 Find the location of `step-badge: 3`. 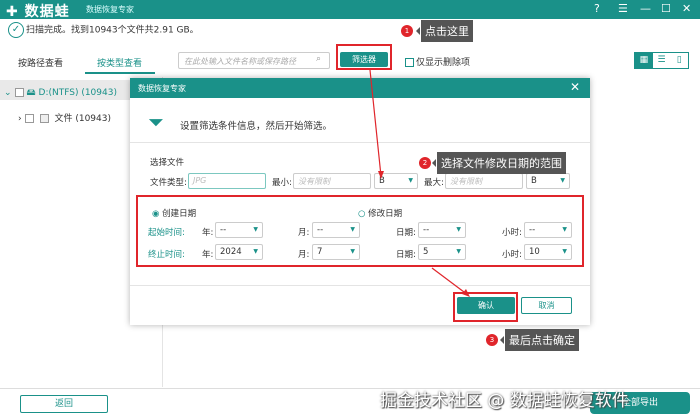

step-badge: 3 is located at coordinates (492, 340).